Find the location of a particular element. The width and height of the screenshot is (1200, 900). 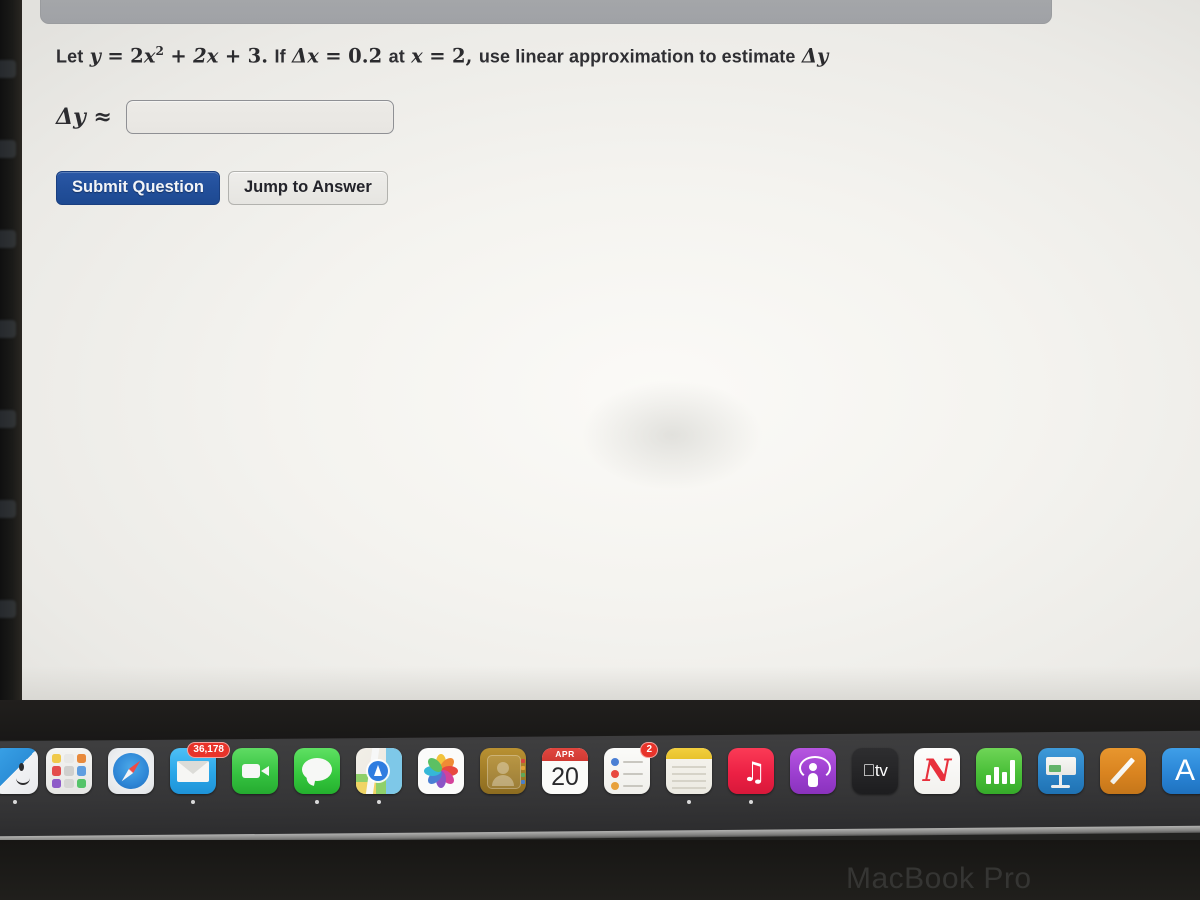

music-icon: ♫ is located at coordinates (751, 771).